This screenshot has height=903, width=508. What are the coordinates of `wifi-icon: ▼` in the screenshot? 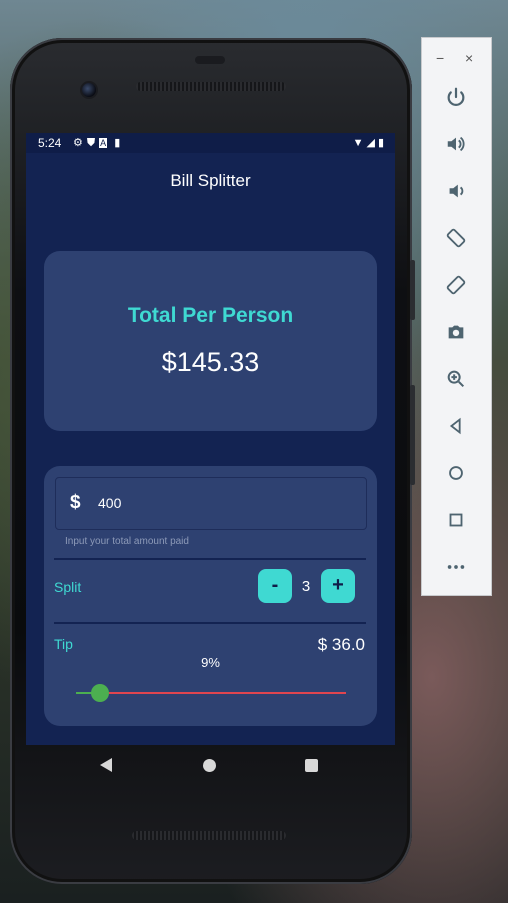 It's located at (359, 143).